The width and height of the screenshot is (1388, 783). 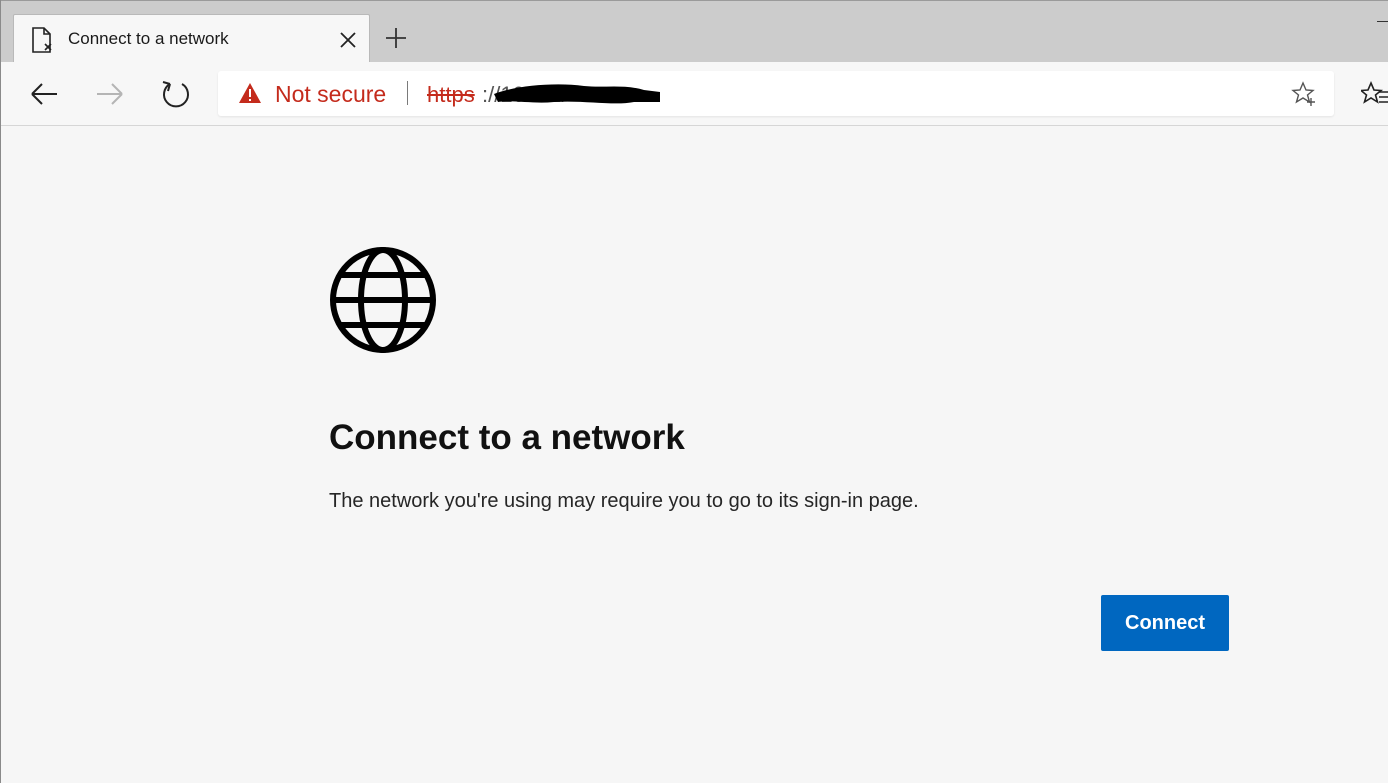 What do you see at coordinates (407, 93) in the screenshot?
I see `address-separator` at bounding box center [407, 93].